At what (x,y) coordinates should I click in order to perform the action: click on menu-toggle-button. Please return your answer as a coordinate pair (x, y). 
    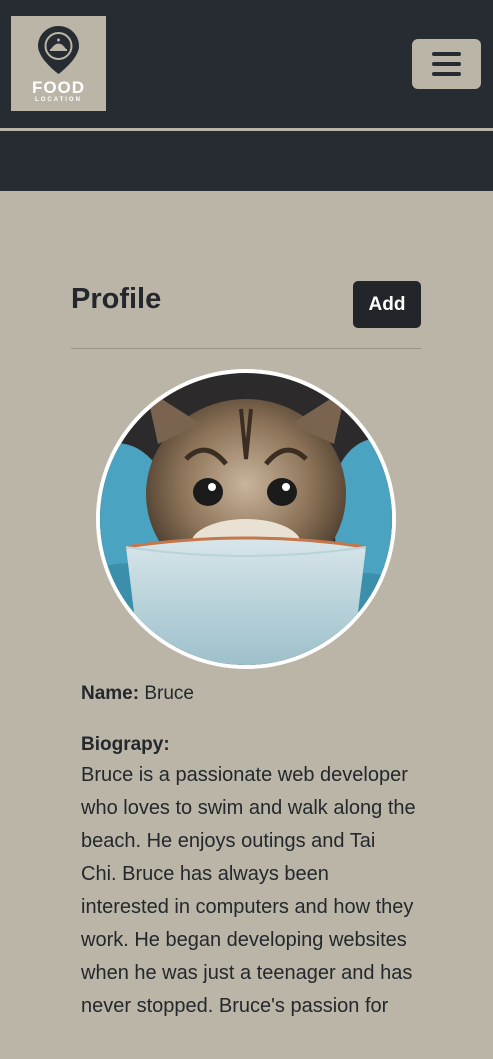
    Looking at the image, I should click on (446, 64).